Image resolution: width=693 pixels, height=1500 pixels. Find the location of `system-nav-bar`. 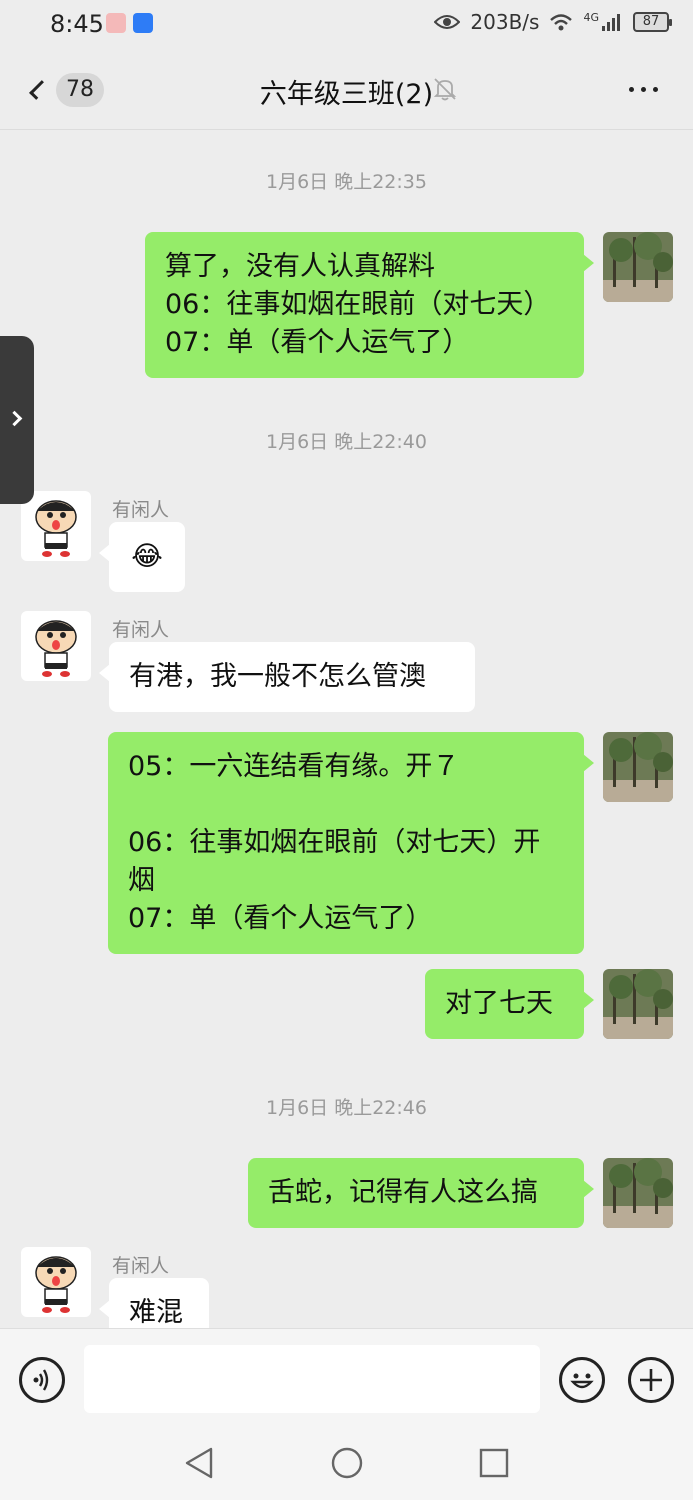

system-nav-bar is located at coordinates (346, 1464).